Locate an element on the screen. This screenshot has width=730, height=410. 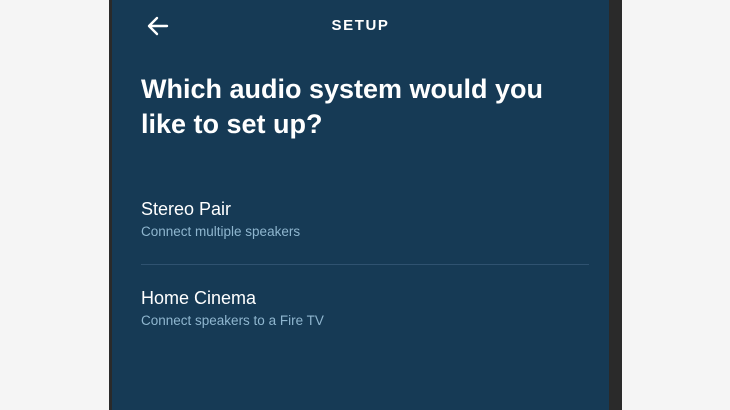
divider is located at coordinates (365, 264).